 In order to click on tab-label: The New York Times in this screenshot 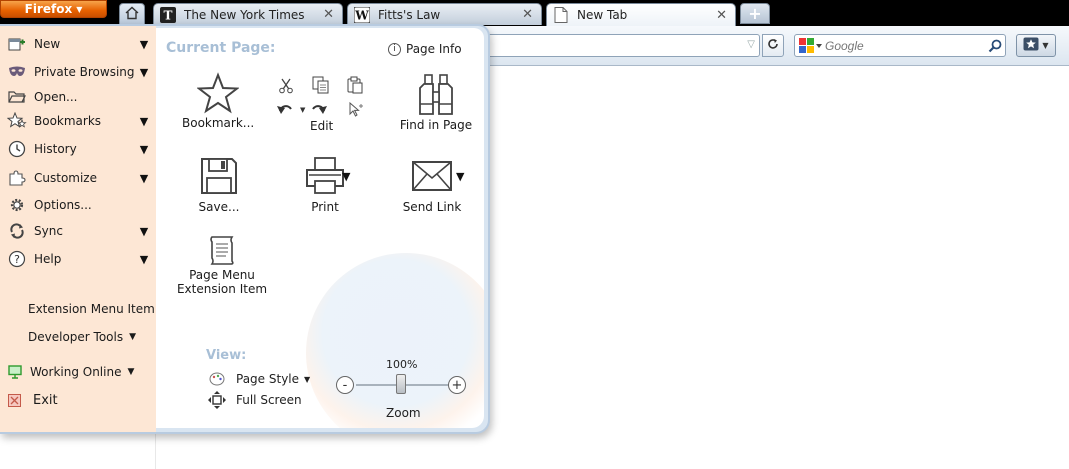, I will do `click(244, 14)`.